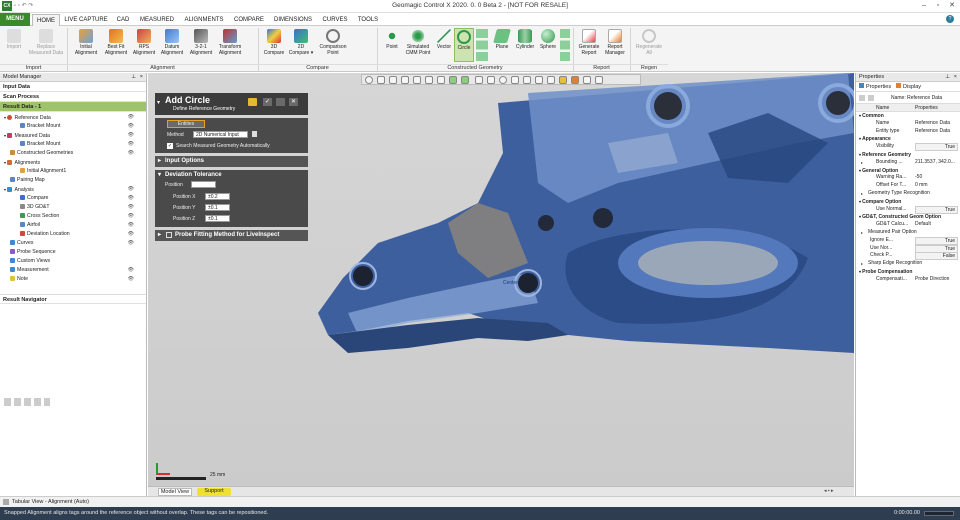 The width and height of the screenshot is (960, 520). What do you see at coordinates (175, 492) in the screenshot?
I see `tab-model-view: Model View` at bounding box center [175, 492].